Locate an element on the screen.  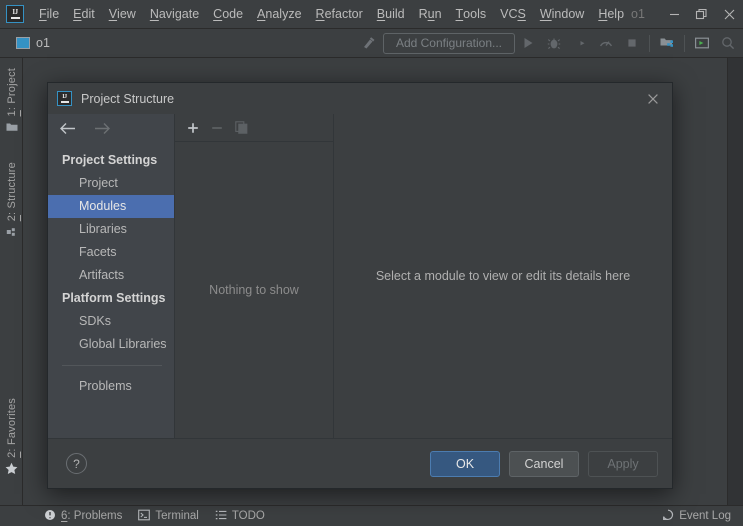
todo-icon is located at coordinates (221, 516).